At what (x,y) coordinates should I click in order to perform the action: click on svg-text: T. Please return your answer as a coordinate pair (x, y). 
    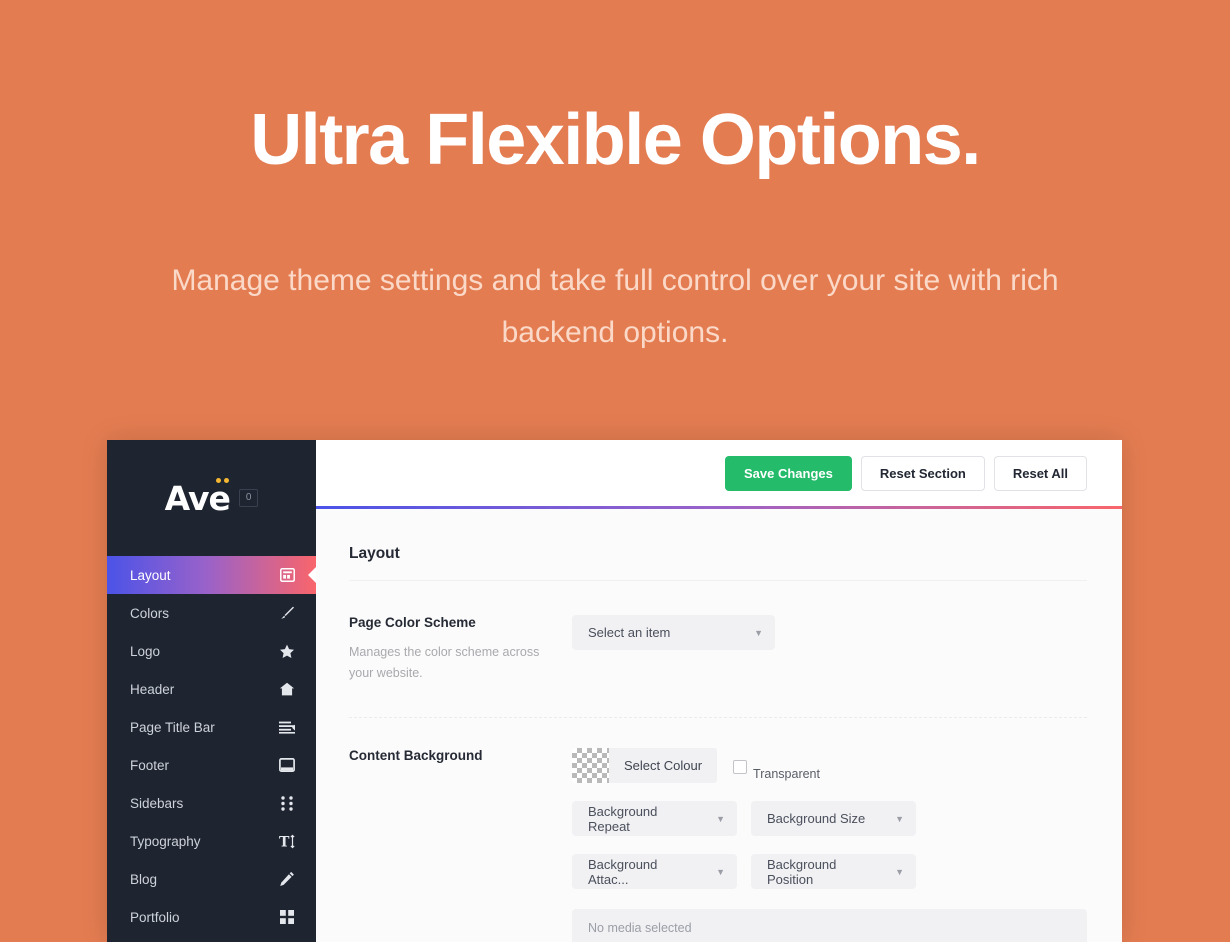
    Looking at the image, I should click on (284, 841).